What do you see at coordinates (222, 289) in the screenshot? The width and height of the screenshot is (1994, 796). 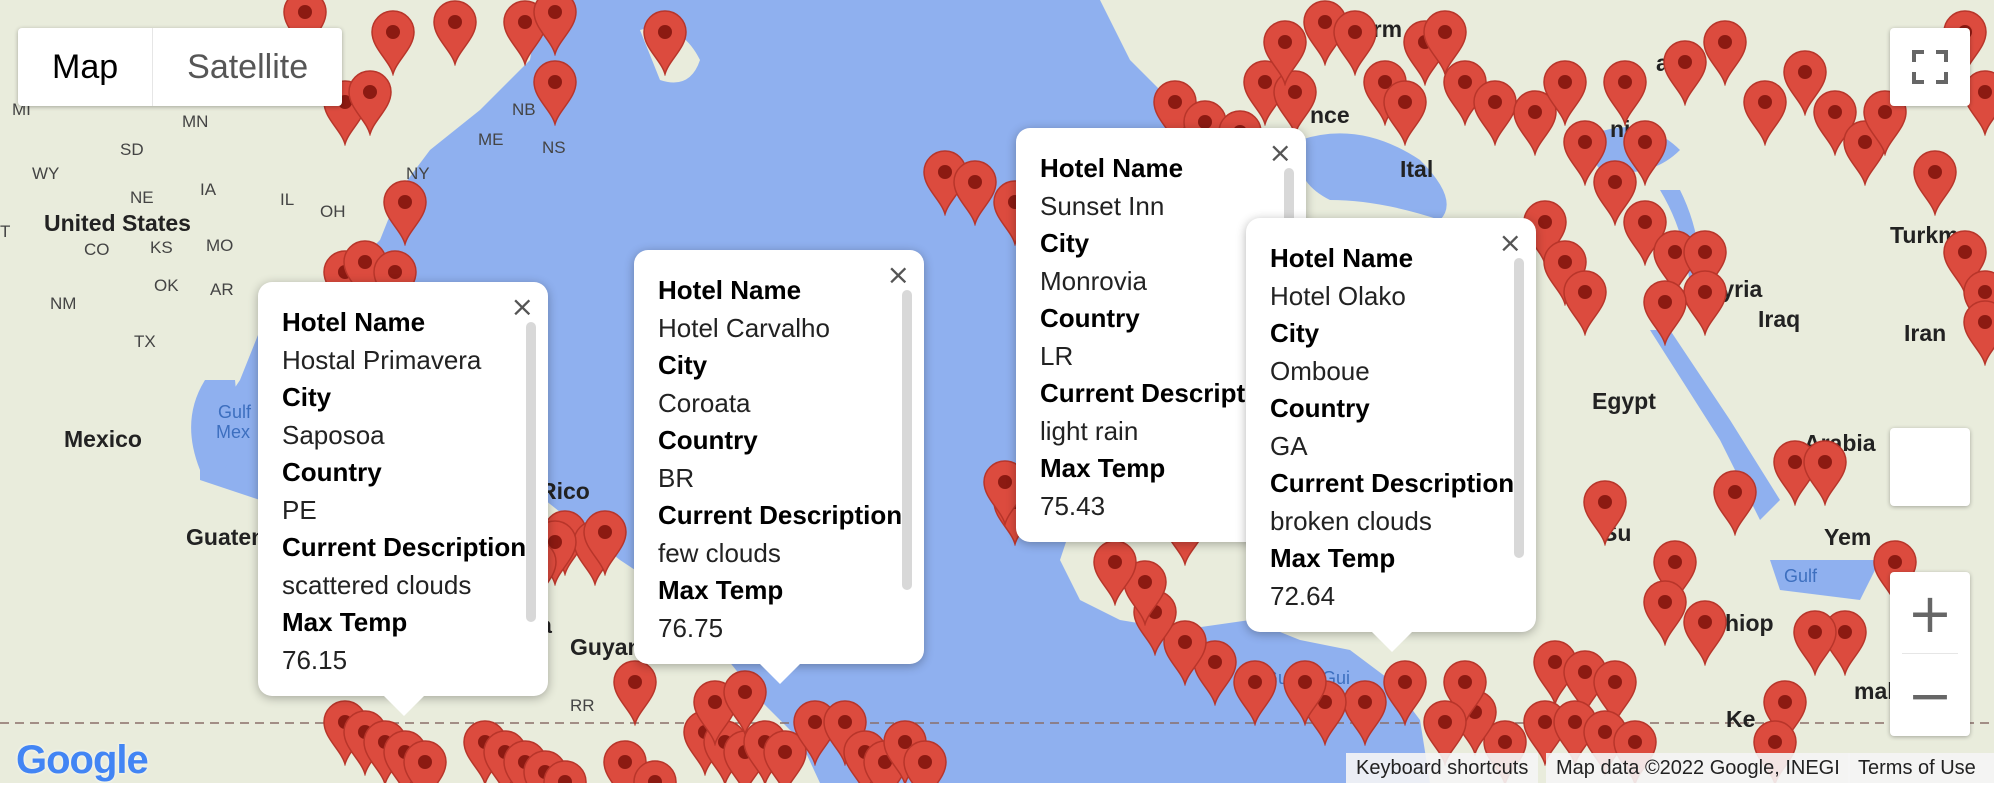 I see `label-state: AR` at bounding box center [222, 289].